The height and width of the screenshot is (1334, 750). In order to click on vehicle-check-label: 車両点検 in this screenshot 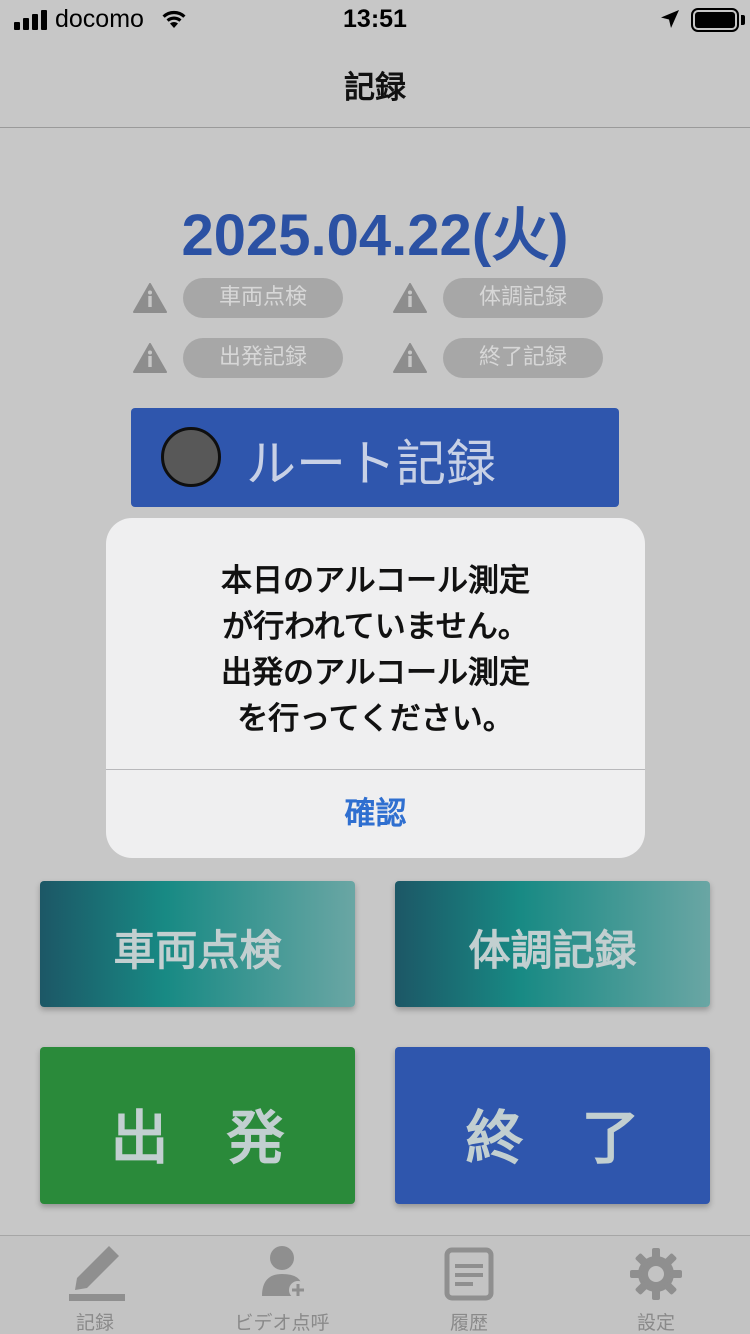, I will do `click(197, 950)`.